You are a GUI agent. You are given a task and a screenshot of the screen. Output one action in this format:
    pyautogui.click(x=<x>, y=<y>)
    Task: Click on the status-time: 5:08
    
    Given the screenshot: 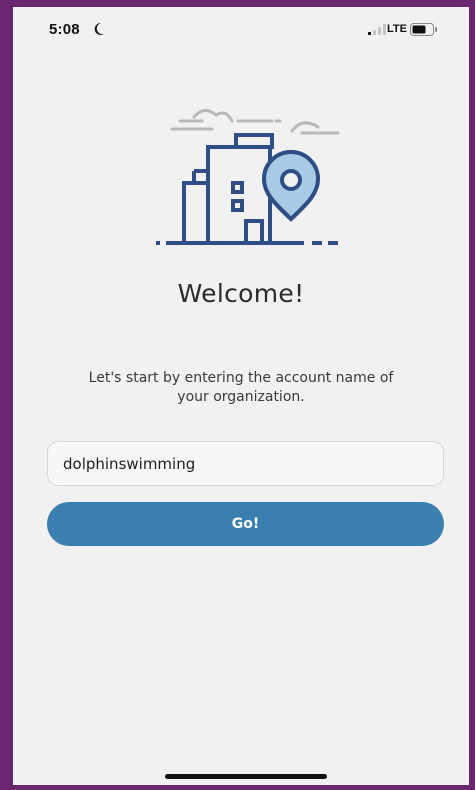 What is the action you would take?
    pyautogui.click(x=64, y=29)
    